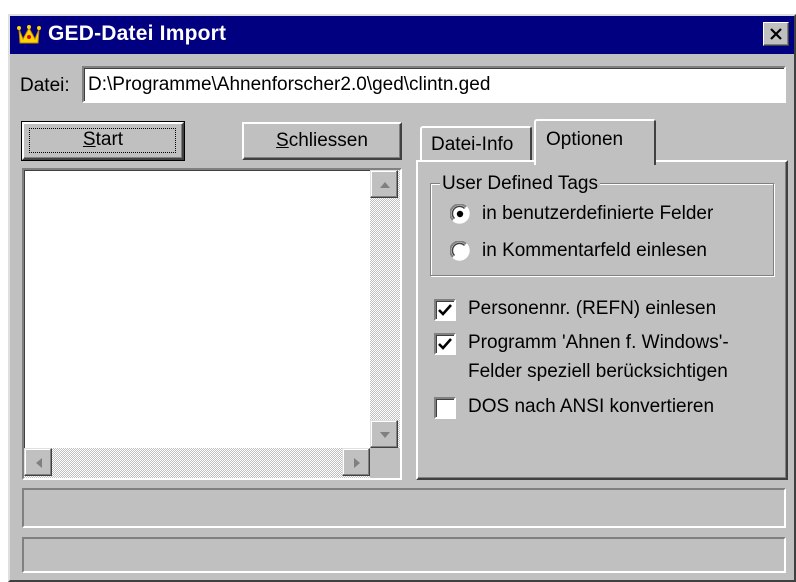  Describe the element at coordinates (29, 35) in the screenshot. I see `crown-icon` at that location.